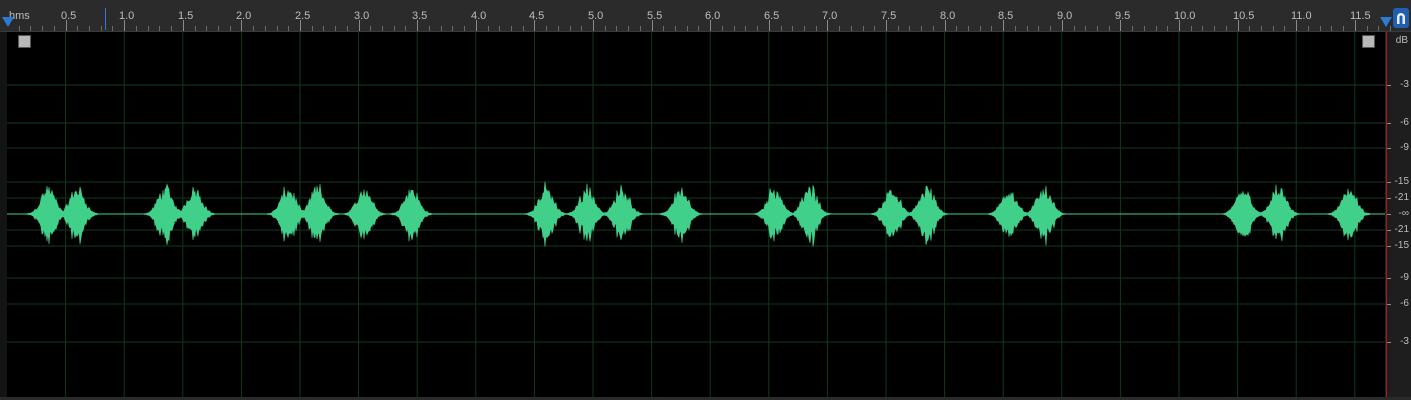 This screenshot has width=1411, height=400. I want to click on db-scale: dB -3 -6 -9 -15 -21 -∞ -21 -15 -9 -6 -3, so click(1398, 216).